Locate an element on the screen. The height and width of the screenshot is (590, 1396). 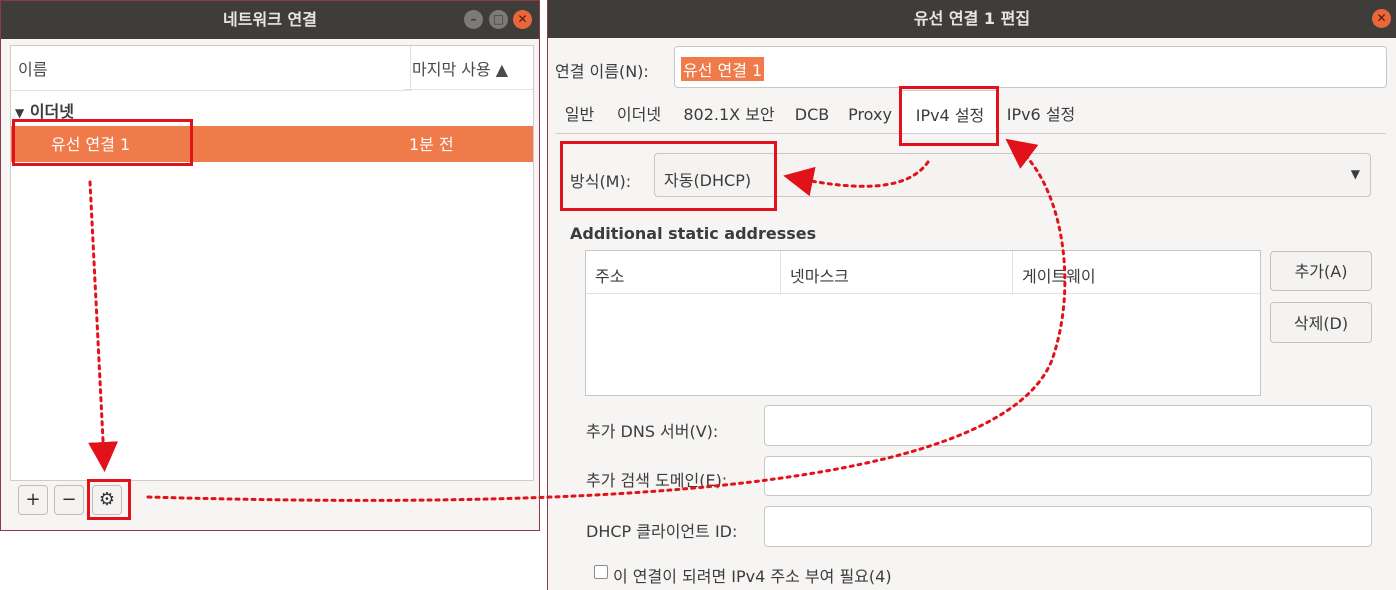
connection-last-used: 1분 전 is located at coordinates (431, 144).